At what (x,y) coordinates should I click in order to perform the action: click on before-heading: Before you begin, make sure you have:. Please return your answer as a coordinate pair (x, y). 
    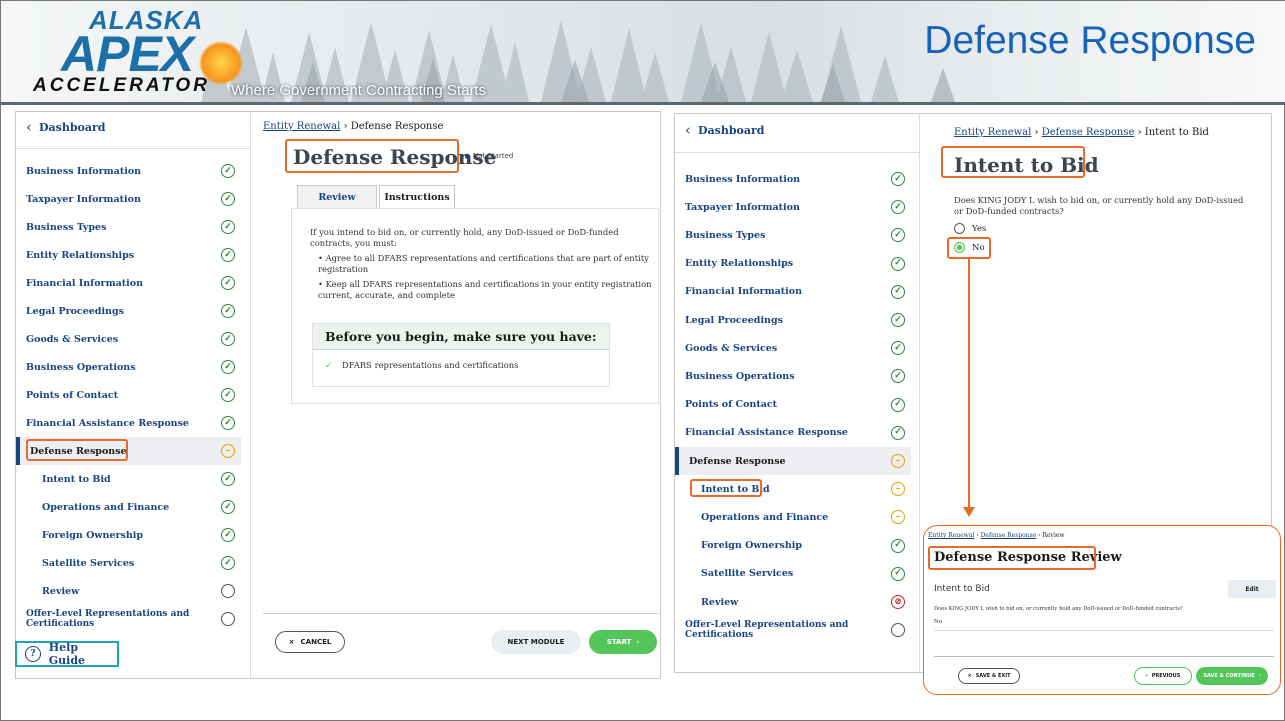
    Looking at the image, I should click on (461, 337).